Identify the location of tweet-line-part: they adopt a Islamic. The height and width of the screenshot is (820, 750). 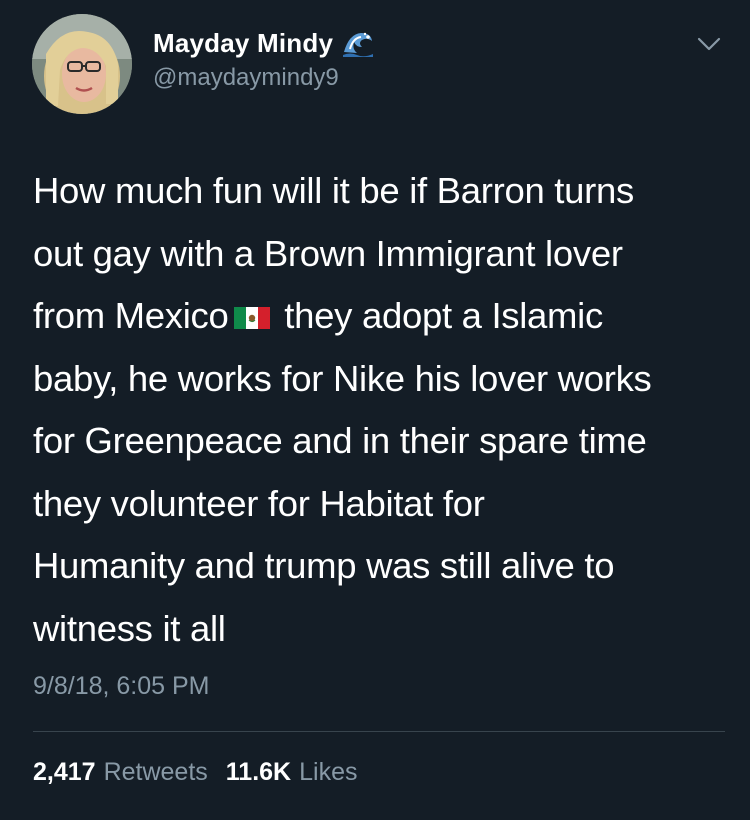
(438, 315).